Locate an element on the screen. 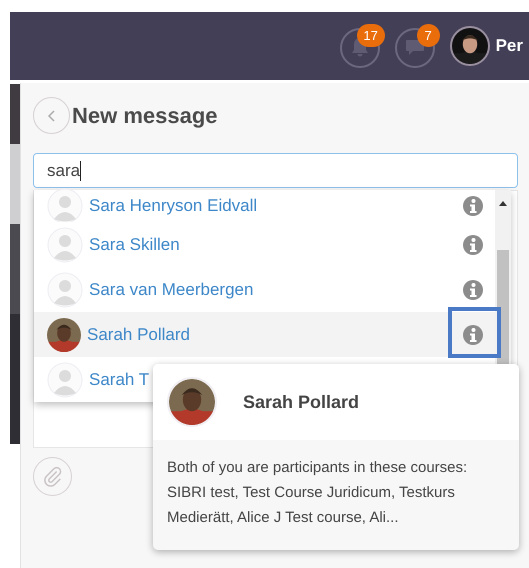  result-name: Sarah T is located at coordinates (119, 379).